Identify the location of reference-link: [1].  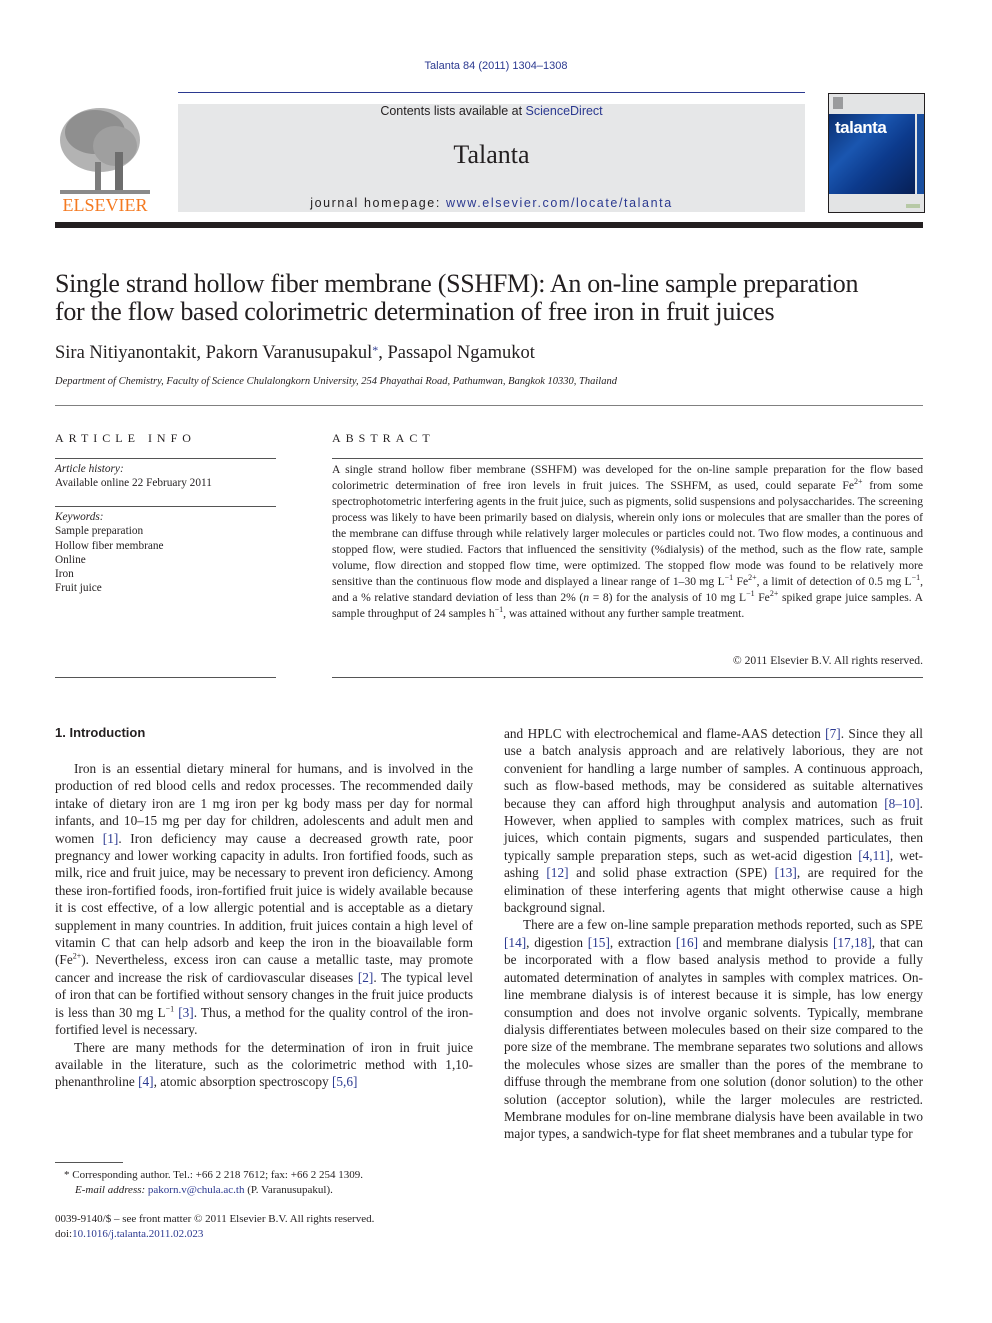
(111, 838).